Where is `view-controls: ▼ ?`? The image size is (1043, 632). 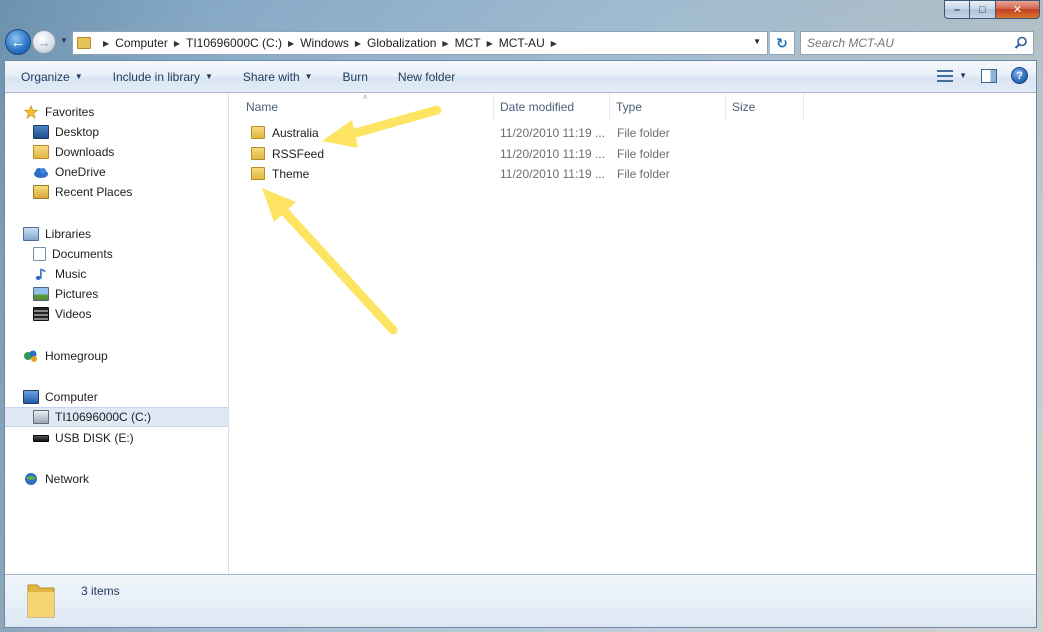 view-controls: ▼ ? is located at coordinates (982, 75).